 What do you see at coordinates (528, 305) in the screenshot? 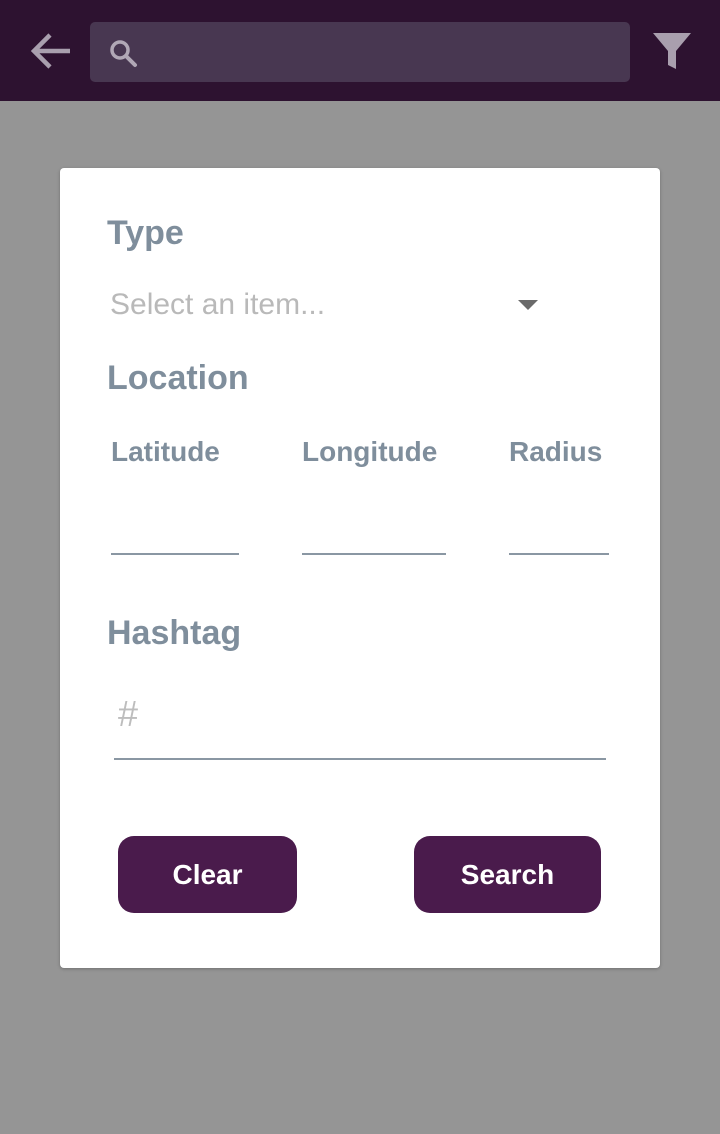
I see `chevron-down-icon` at bounding box center [528, 305].